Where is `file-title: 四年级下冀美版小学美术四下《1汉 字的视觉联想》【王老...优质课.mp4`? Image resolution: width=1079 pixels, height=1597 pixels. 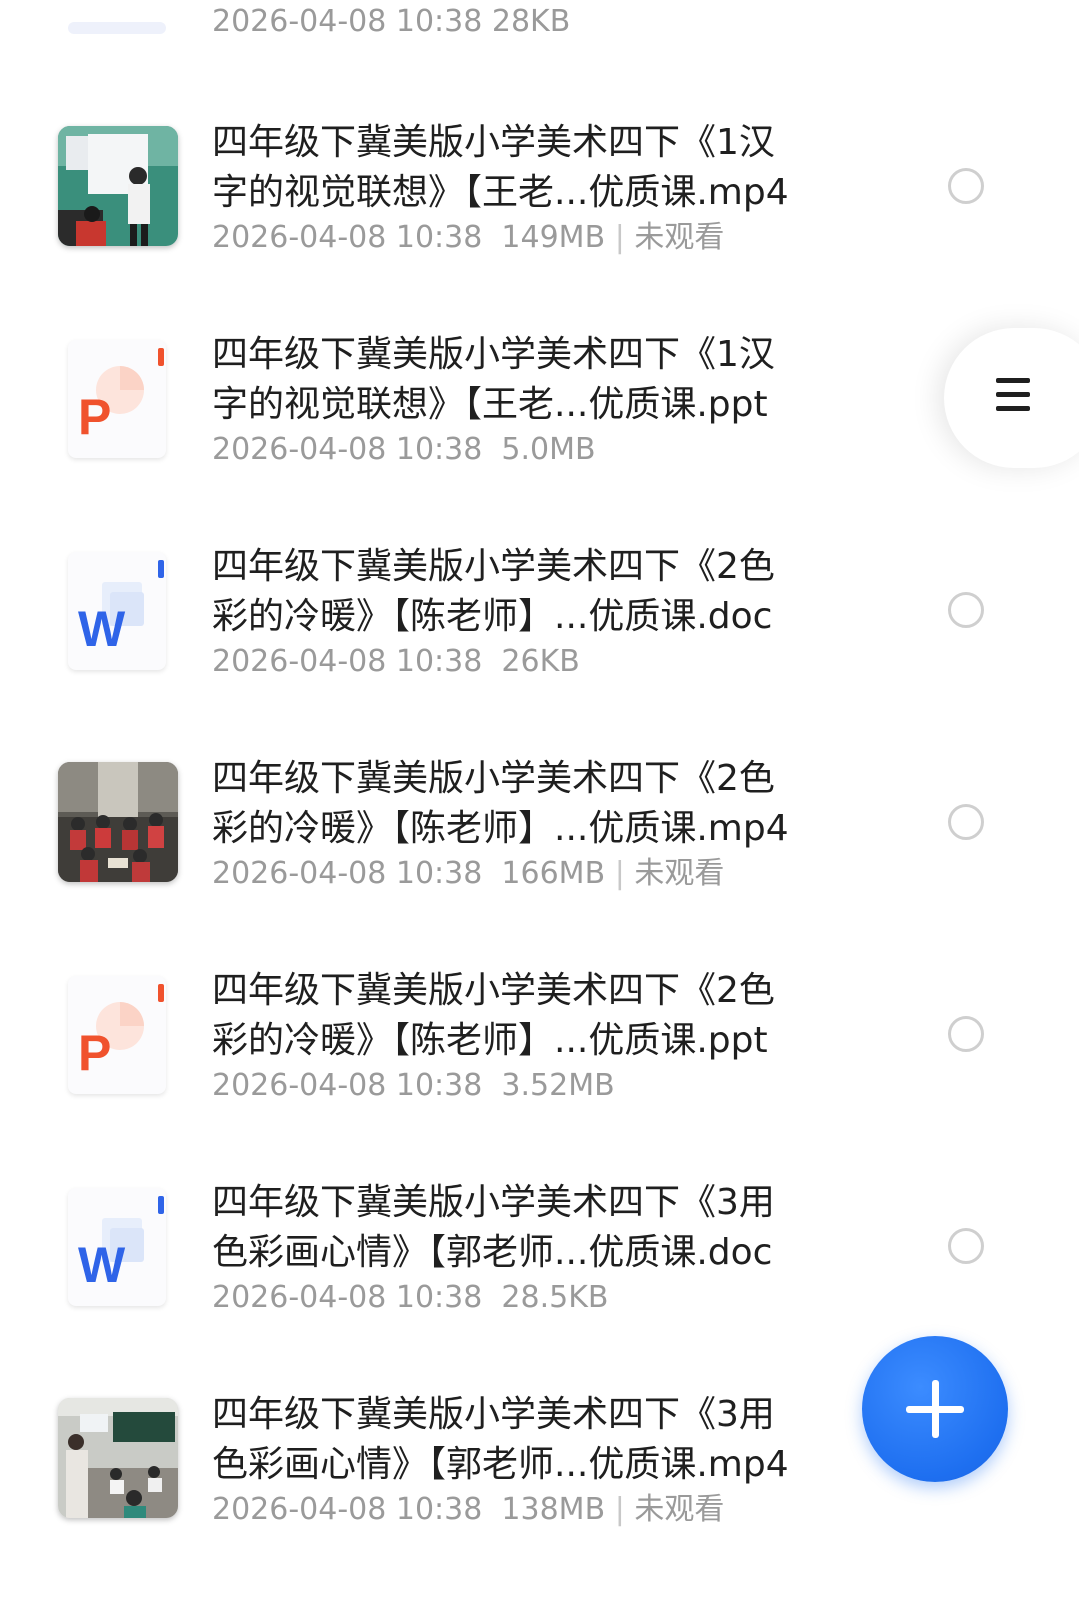
file-title: 四年级下冀美版小学美术四下《1汉 字的视觉联想》【王老...优质课.mp4 is located at coordinates (500, 167).